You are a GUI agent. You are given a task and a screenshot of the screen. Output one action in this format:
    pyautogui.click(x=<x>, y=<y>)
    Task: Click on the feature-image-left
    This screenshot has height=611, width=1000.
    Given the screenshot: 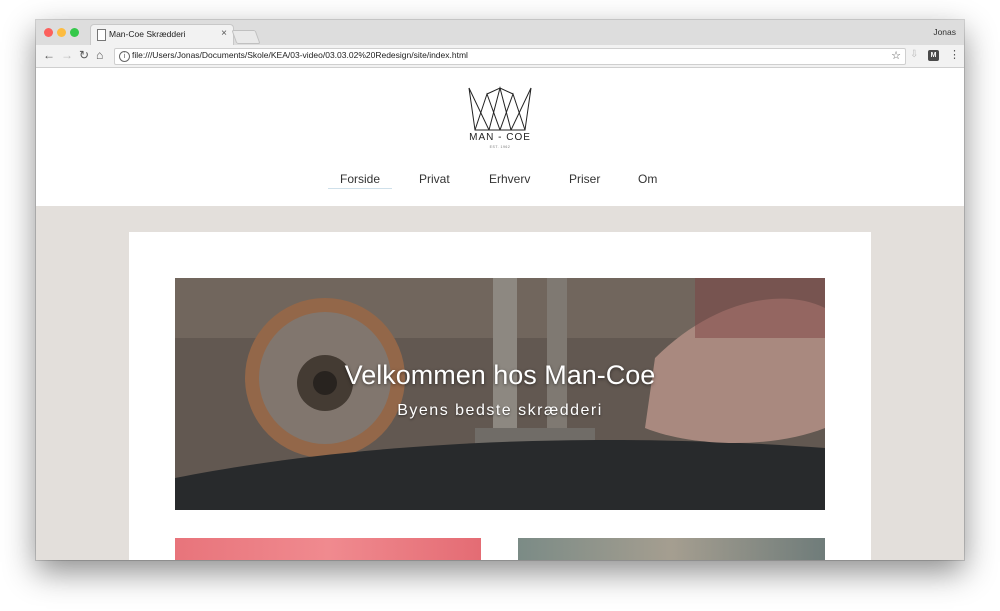 What is the action you would take?
    pyautogui.click(x=328, y=549)
    